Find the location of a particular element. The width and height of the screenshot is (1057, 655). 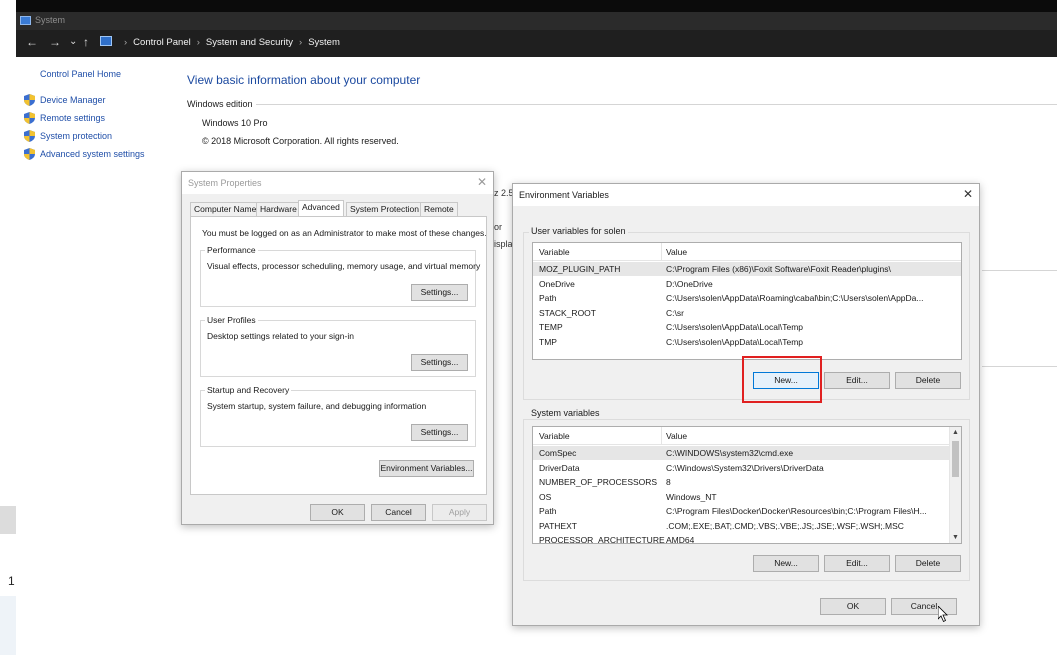

background-text-fragment: z 2.5 is located at coordinates (504, 193).